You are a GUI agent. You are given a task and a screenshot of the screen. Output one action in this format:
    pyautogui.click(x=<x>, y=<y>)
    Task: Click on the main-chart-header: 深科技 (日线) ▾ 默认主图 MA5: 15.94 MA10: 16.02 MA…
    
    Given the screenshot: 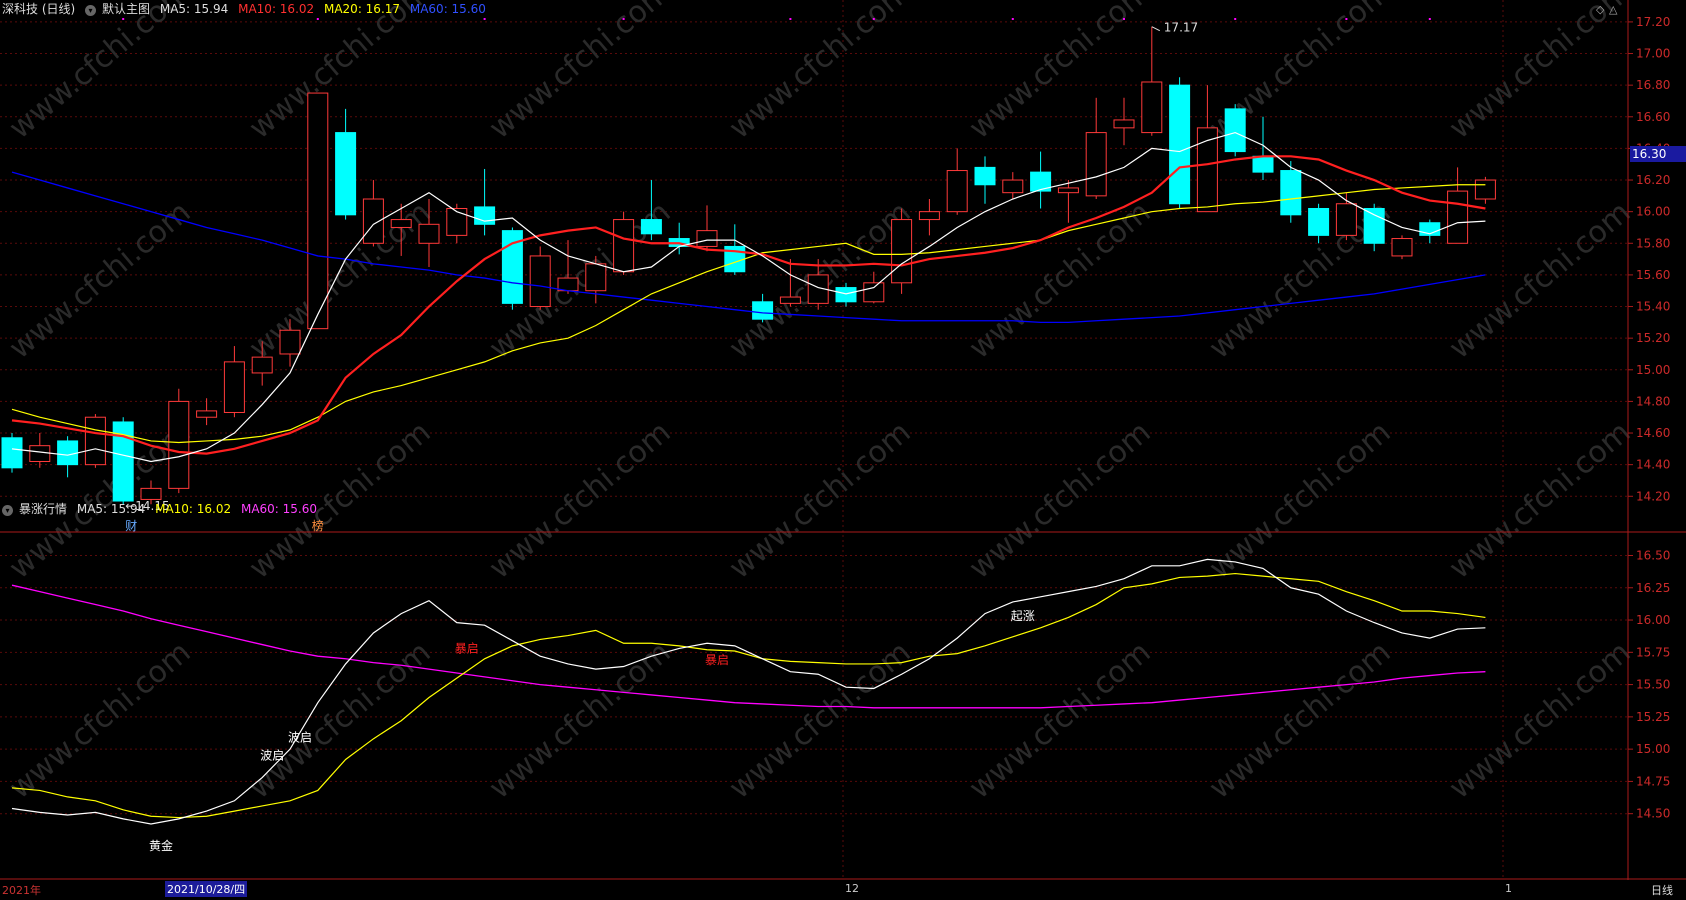 What is the action you would take?
    pyautogui.click(x=247, y=8)
    